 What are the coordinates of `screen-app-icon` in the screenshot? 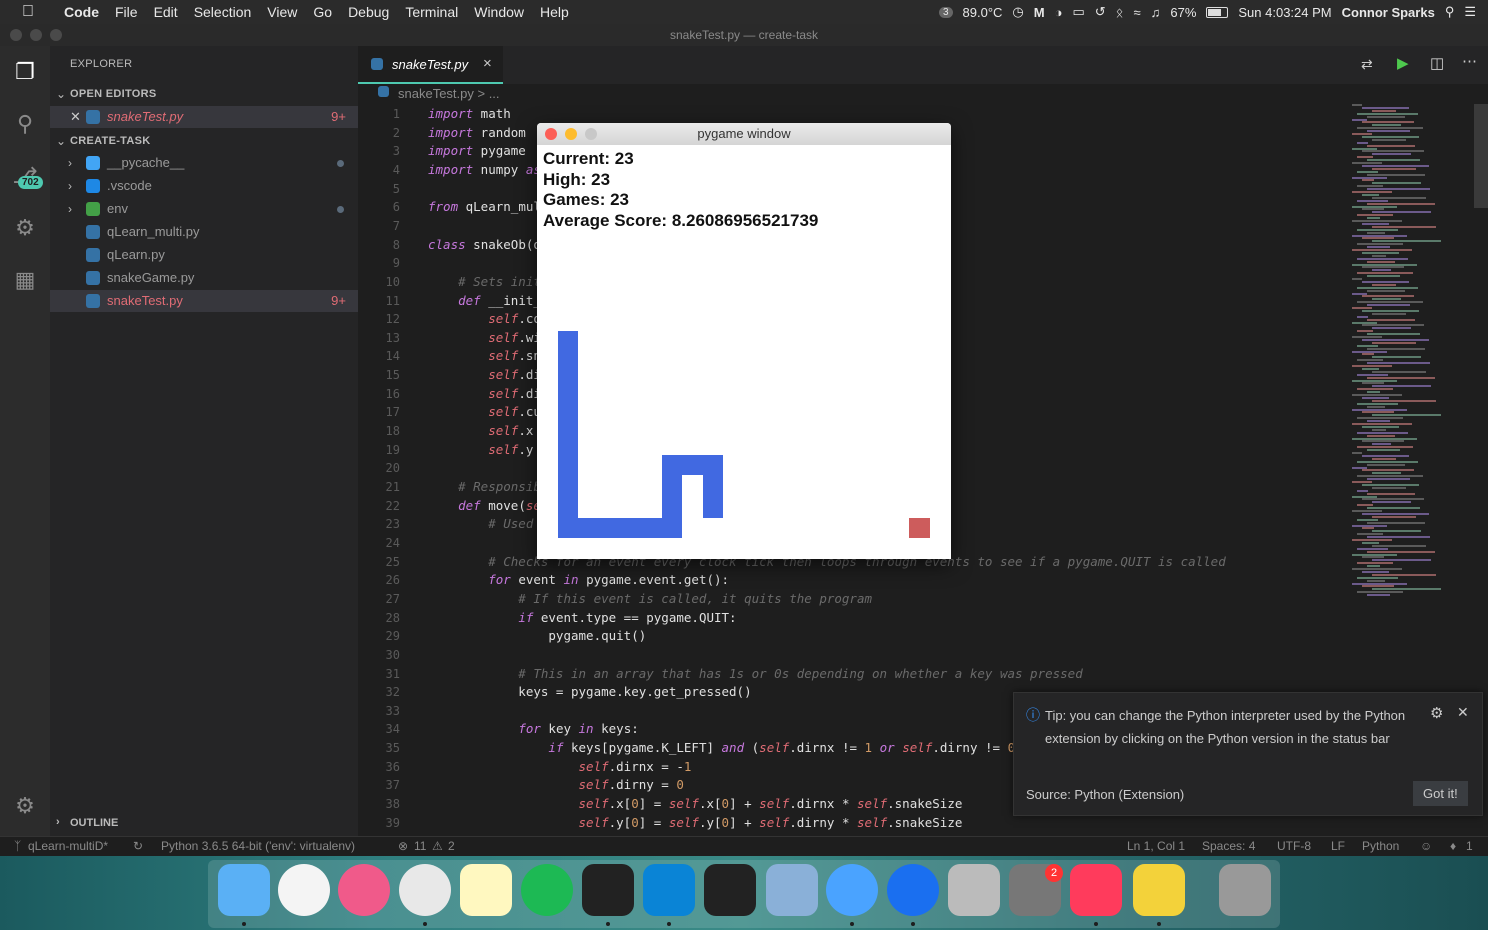 It's located at (1096, 890).